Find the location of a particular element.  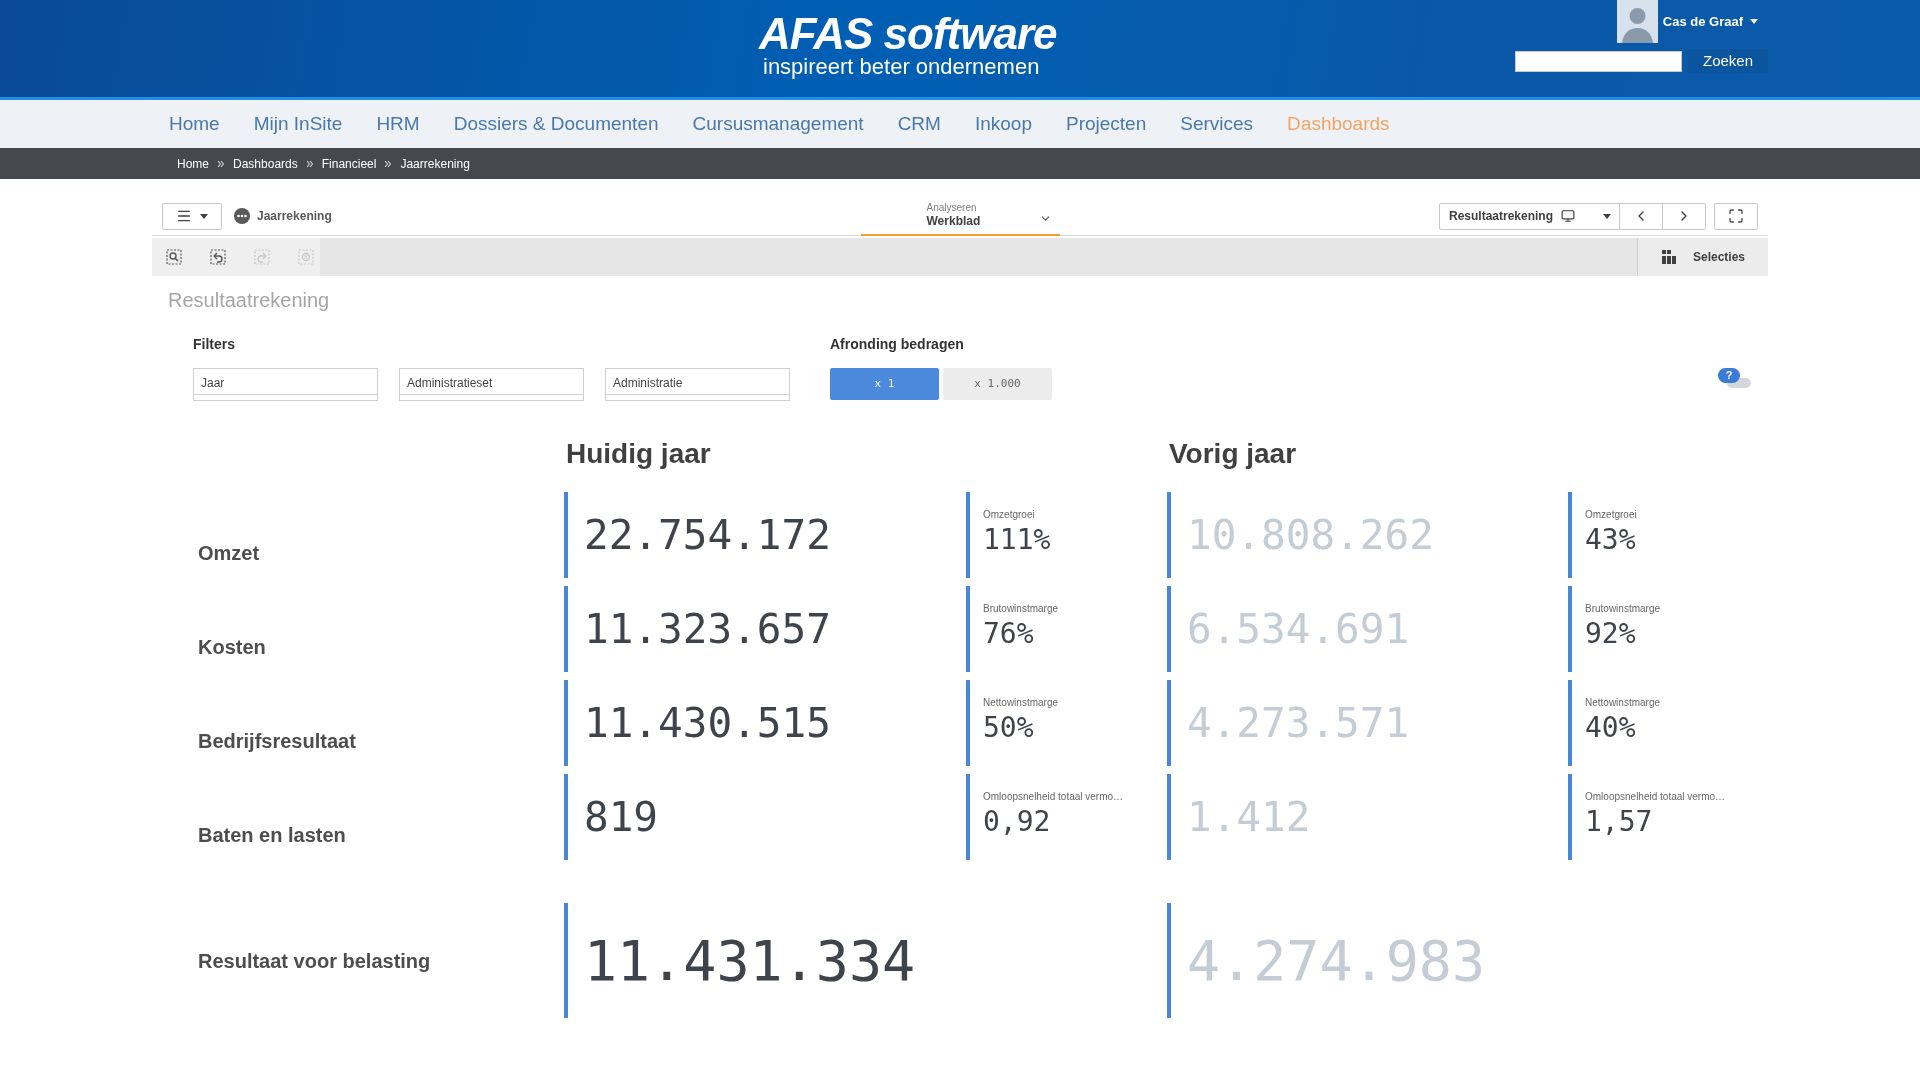

ratio-value: 40% is located at coordinates (1611, 728).